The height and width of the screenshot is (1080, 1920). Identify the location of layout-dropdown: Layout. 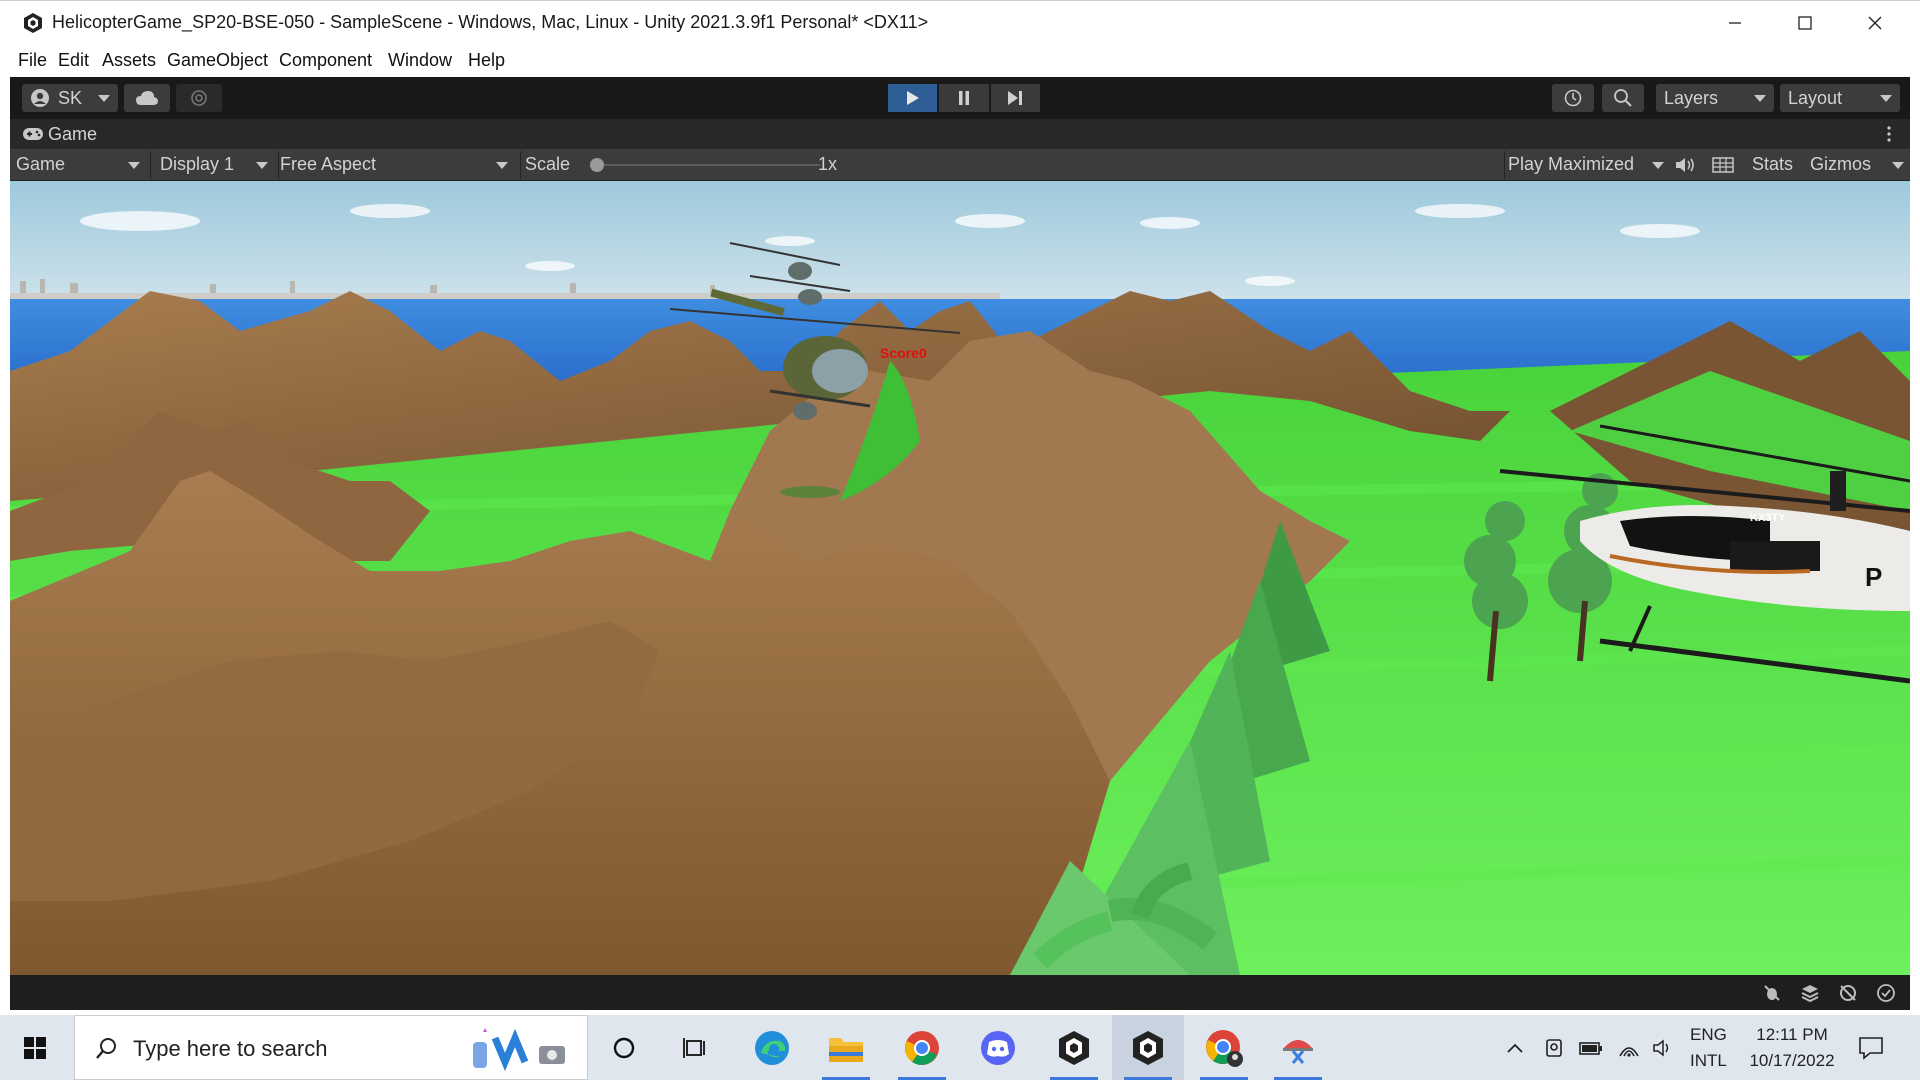
(1840, 98).